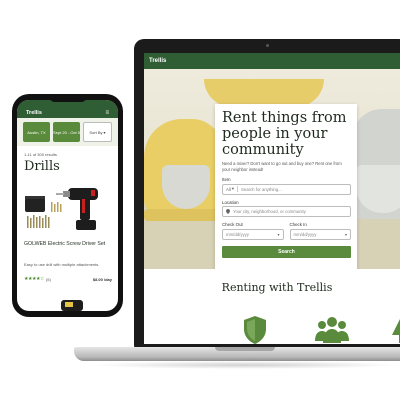  What do you see at coordinates (253, 234) in the screenshot?
I see `checkout-date-input: mm/dd/yyyy ▾` at bounding box center [253, 234].